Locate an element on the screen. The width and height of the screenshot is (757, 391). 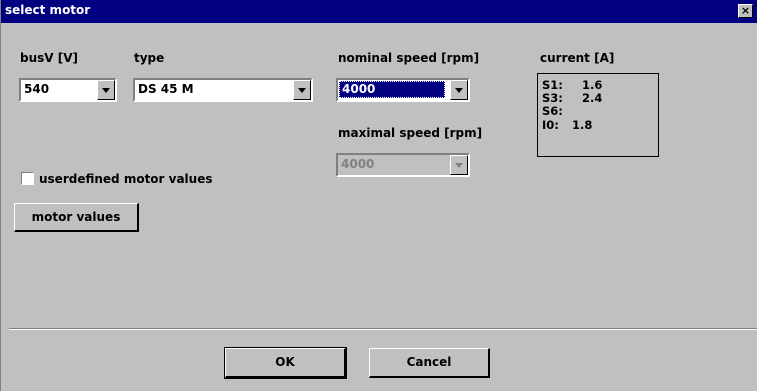
window-title: select motor is located at coordinates (48, 10).